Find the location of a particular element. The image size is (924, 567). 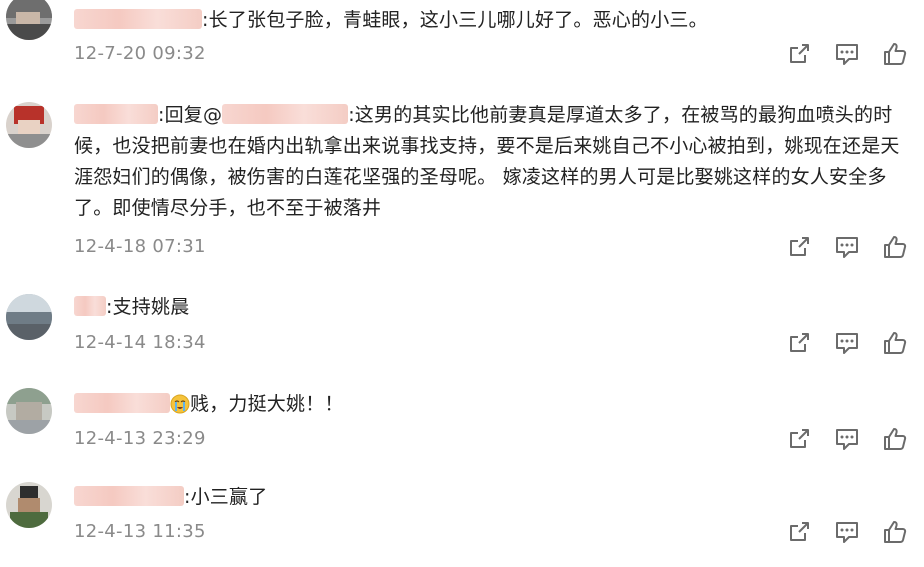

comment-body: :小三赢了 is located at coordinates (226, 497).